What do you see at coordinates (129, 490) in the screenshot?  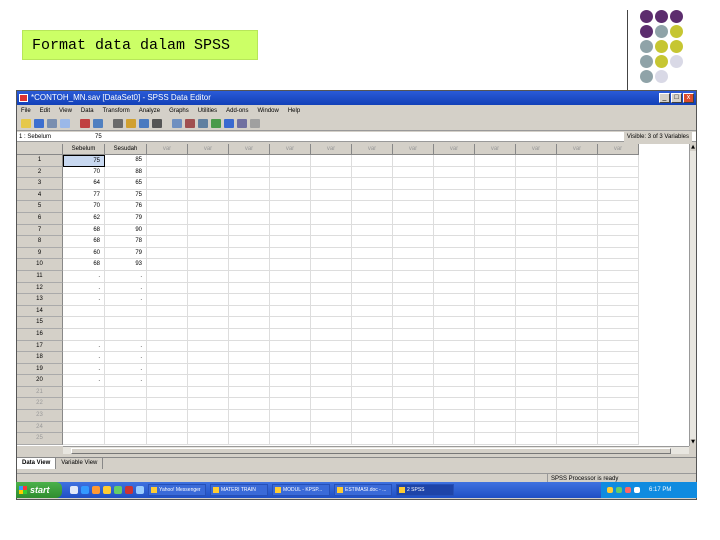 I see `app-icon` at bounding box center [129, 490].